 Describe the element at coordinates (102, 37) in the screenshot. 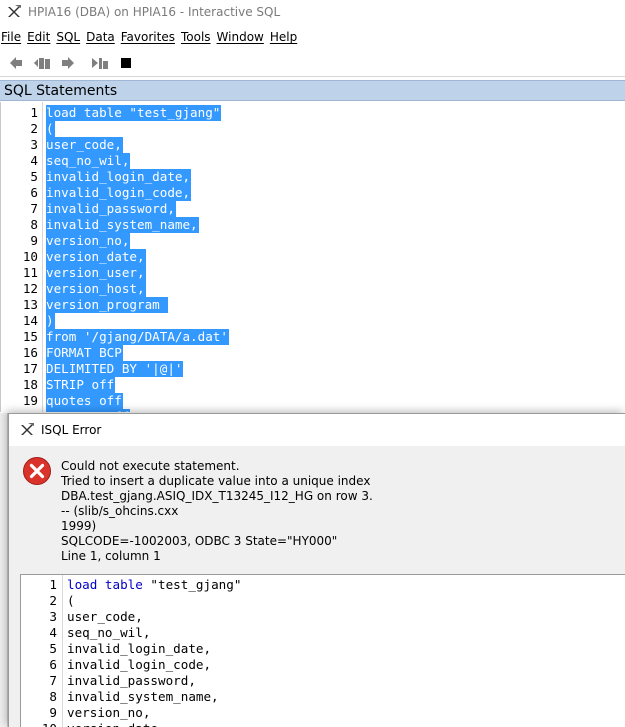

I see `menu-data: Data` at that location.